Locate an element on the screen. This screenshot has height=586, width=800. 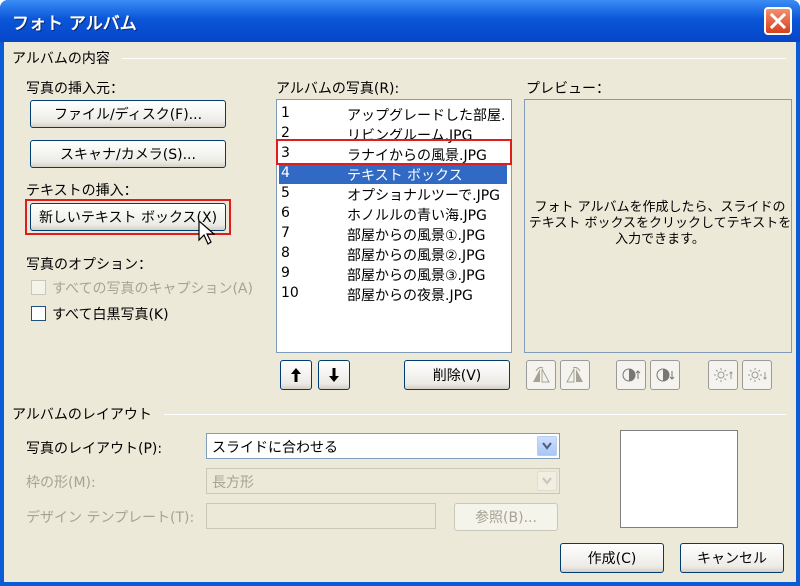
frame-shape-dropdown-button is located at coordinates (547, 481).